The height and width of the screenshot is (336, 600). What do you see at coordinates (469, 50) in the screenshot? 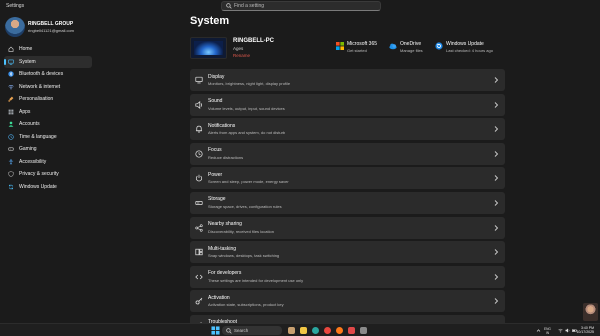
I see `windows-update-subtitle: Last checked: 4 hours ago` at bounding box center [469, 50].